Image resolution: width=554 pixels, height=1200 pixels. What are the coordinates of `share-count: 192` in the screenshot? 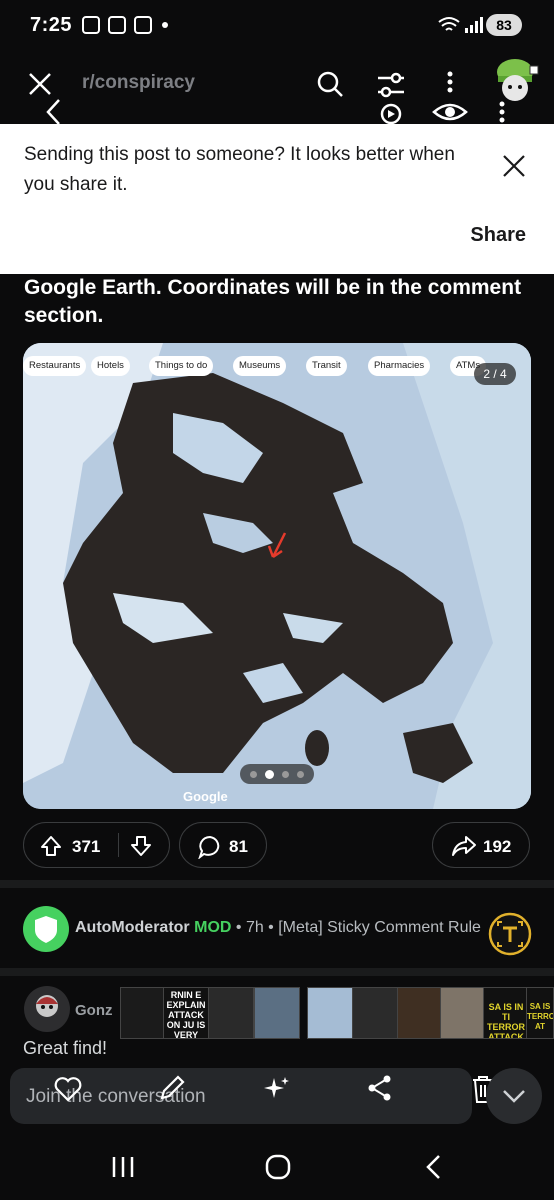 It's located at (497, 846).